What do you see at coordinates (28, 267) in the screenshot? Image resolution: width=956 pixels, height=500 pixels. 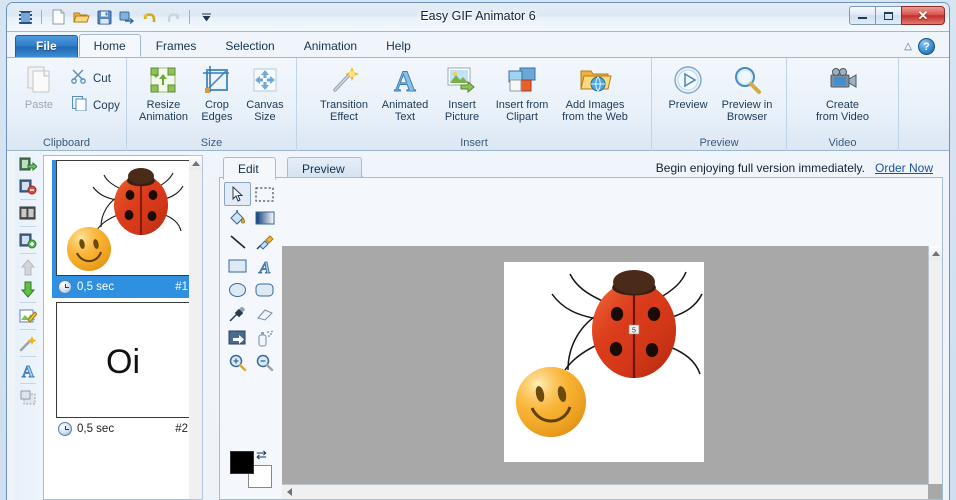 I see `move-frame-up-button` at bounding box center [28, 267].